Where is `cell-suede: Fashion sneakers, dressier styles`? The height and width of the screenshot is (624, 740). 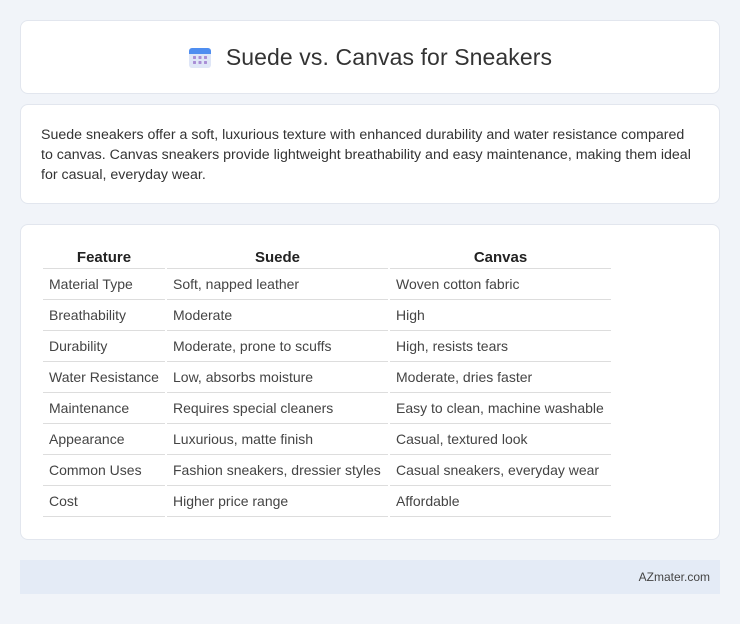
cell-suede: Fashion sneakers, dressier styles is located at coordinates (277, 470).